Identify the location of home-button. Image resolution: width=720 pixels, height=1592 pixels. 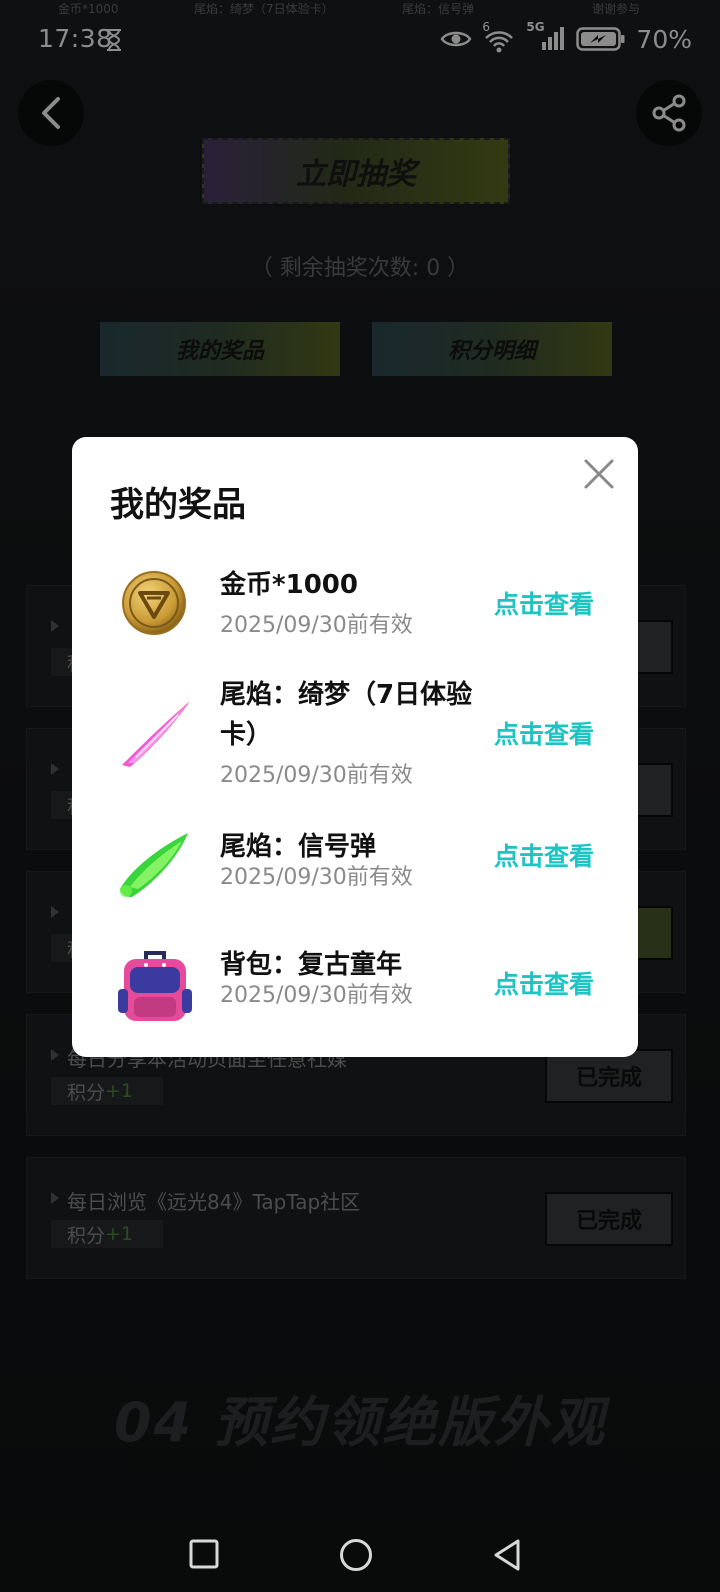
(356, 1555).